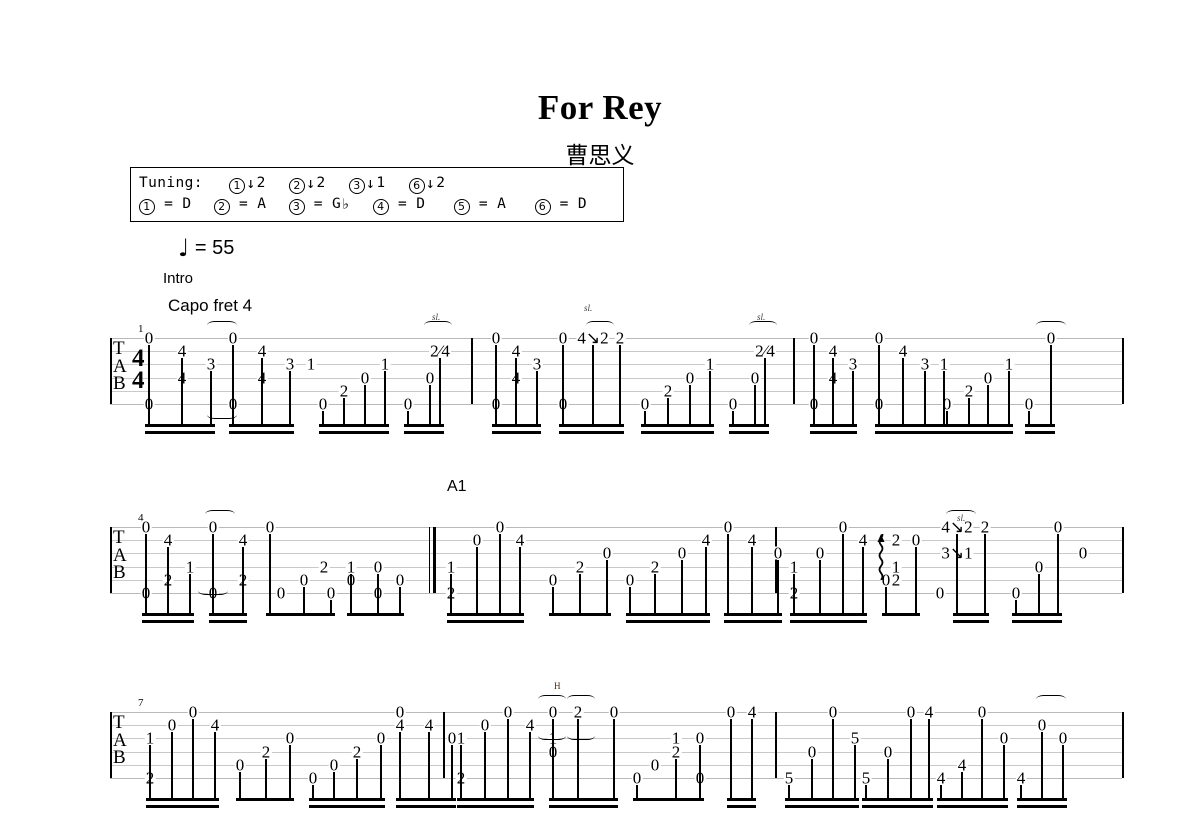  Describe the element at coordinates (457, 486) in the screenshot. I see `section-marker-a1: A1` at that location.